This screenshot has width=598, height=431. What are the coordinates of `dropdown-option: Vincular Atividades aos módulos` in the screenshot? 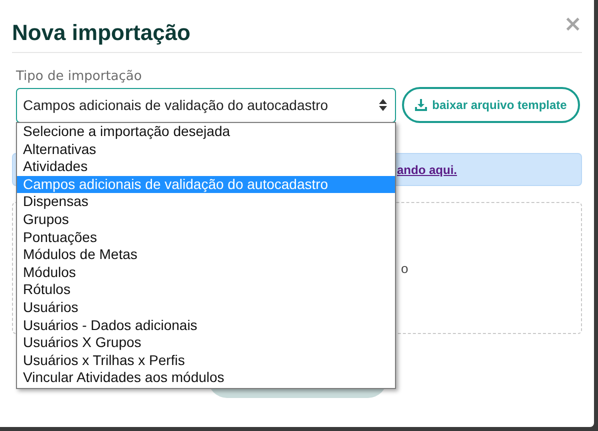 It's located at (206, 378).